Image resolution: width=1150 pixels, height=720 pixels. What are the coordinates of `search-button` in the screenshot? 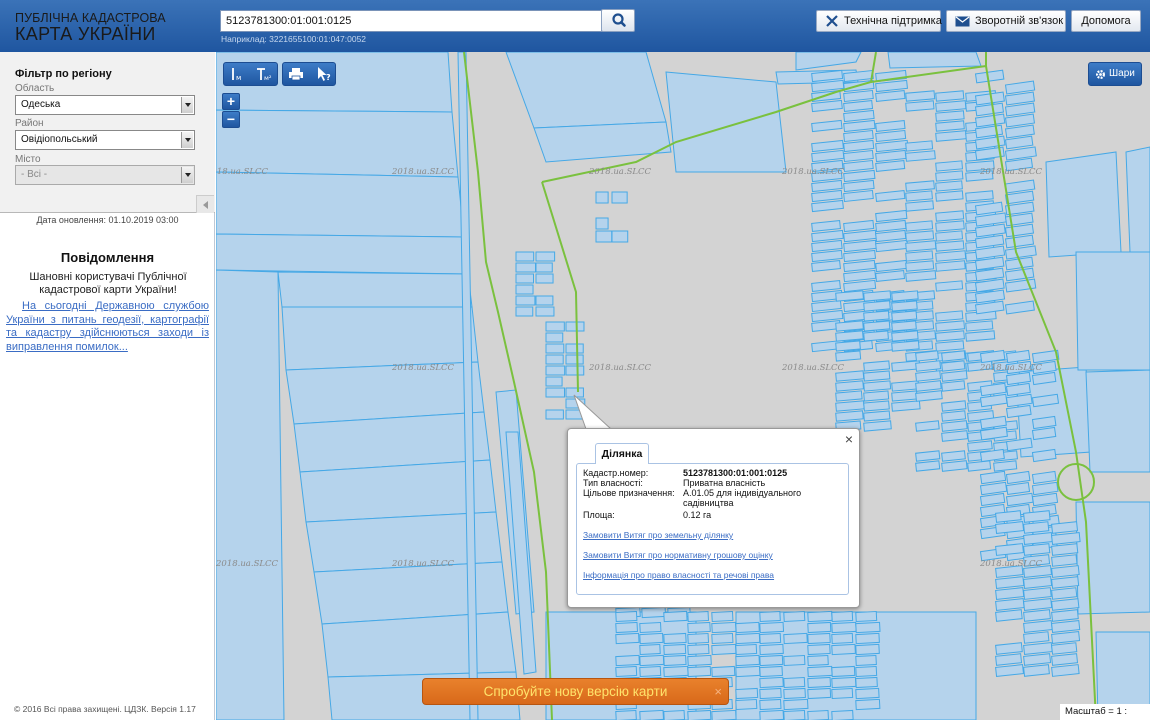 It's located at (618, 20).